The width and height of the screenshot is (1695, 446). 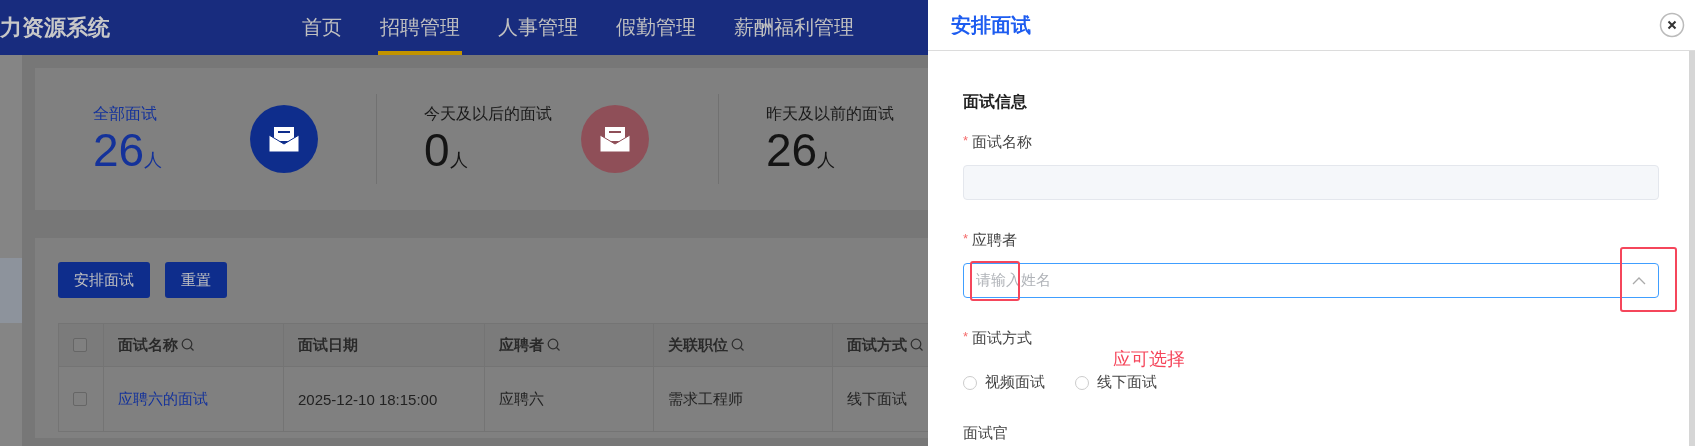 I want to click on select-all-checkbox, so click(x=80, y=345).